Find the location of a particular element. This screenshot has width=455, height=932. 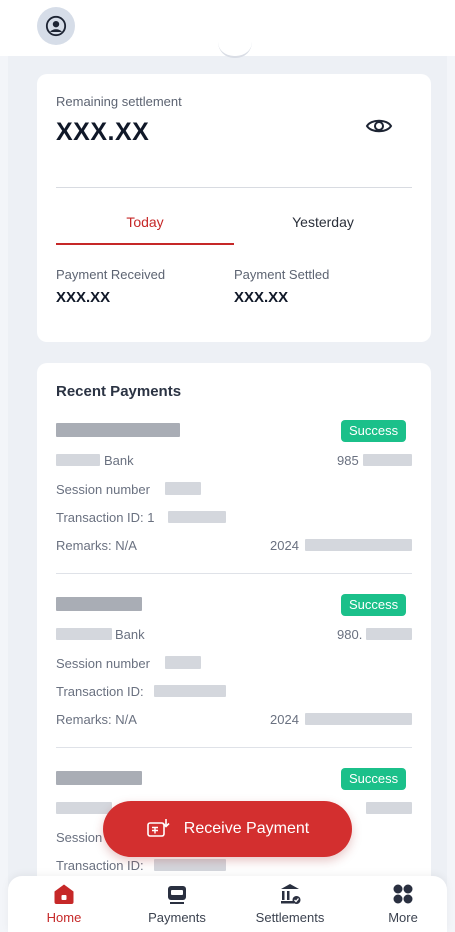

account-number: 980. is located at coordinates (350, 634).